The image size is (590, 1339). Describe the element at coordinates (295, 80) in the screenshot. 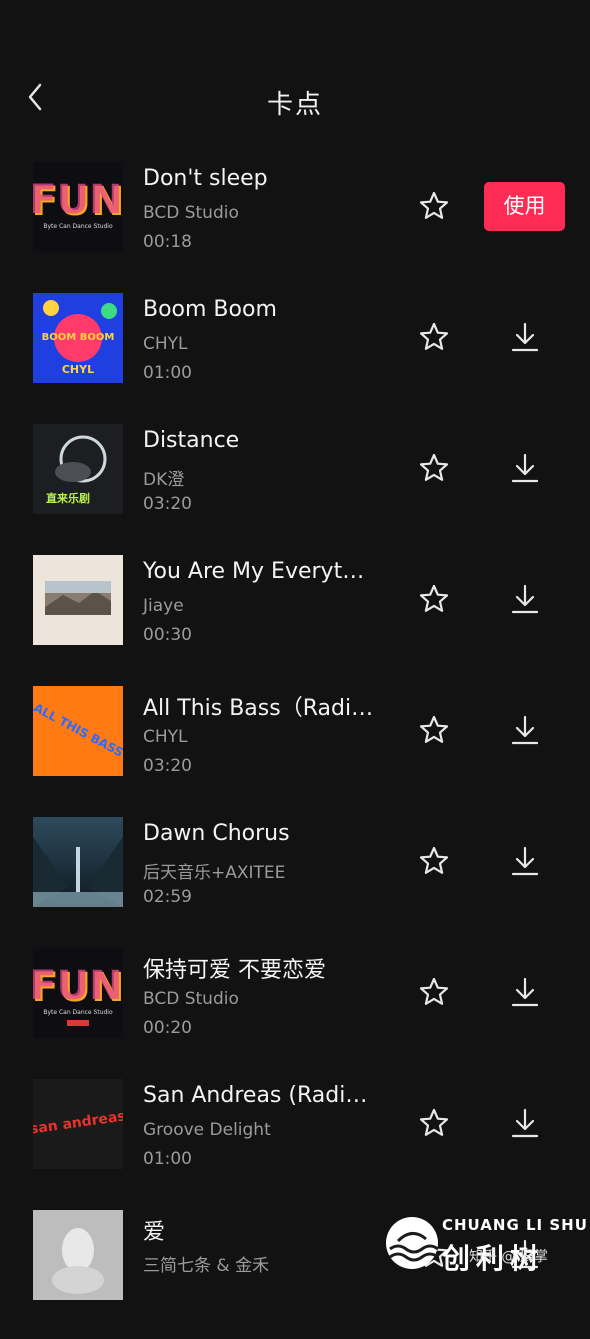

I see `header: 卡点` at that location.